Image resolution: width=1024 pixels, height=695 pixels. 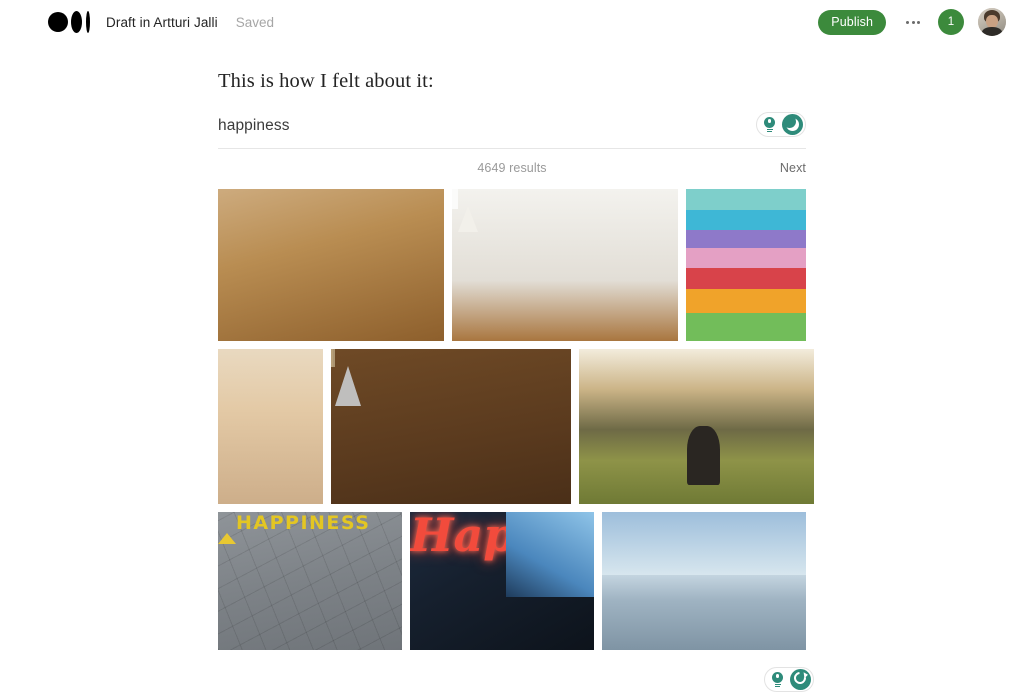 I want to click on moon-glyph, so click(x=792, y=124).